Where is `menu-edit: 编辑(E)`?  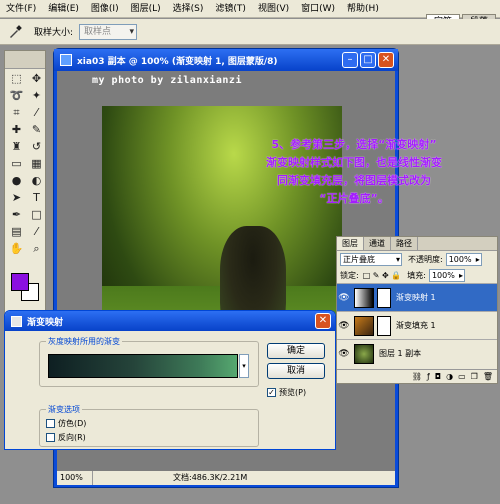 menu-edit: 编辑(E) is located at coordinates (63, 9).